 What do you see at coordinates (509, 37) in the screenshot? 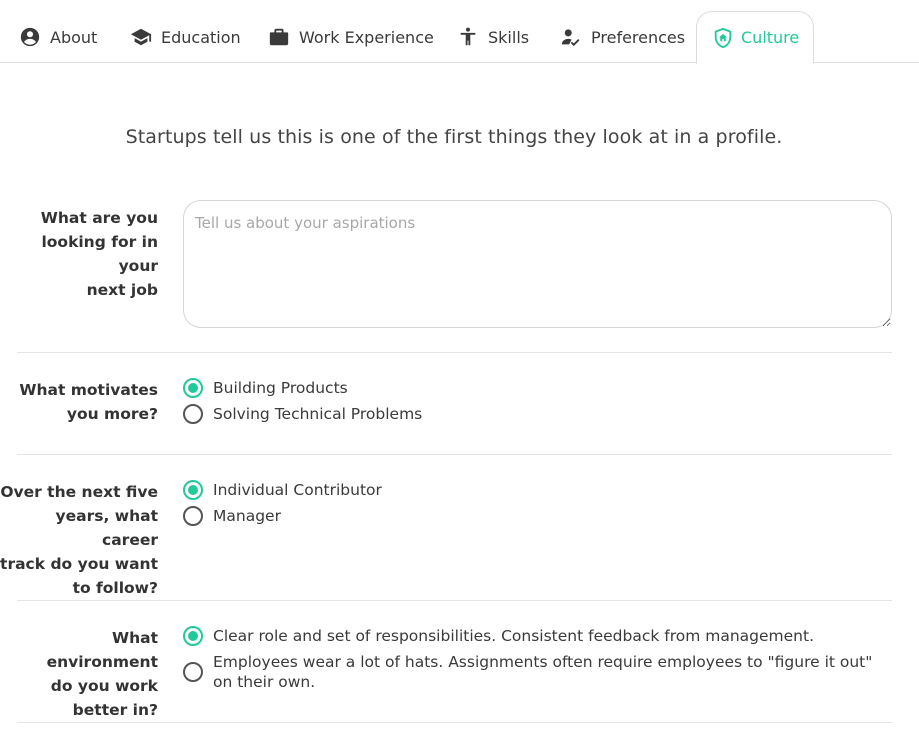
I see `tab-label: Skills` at bounding box center [509, 37].